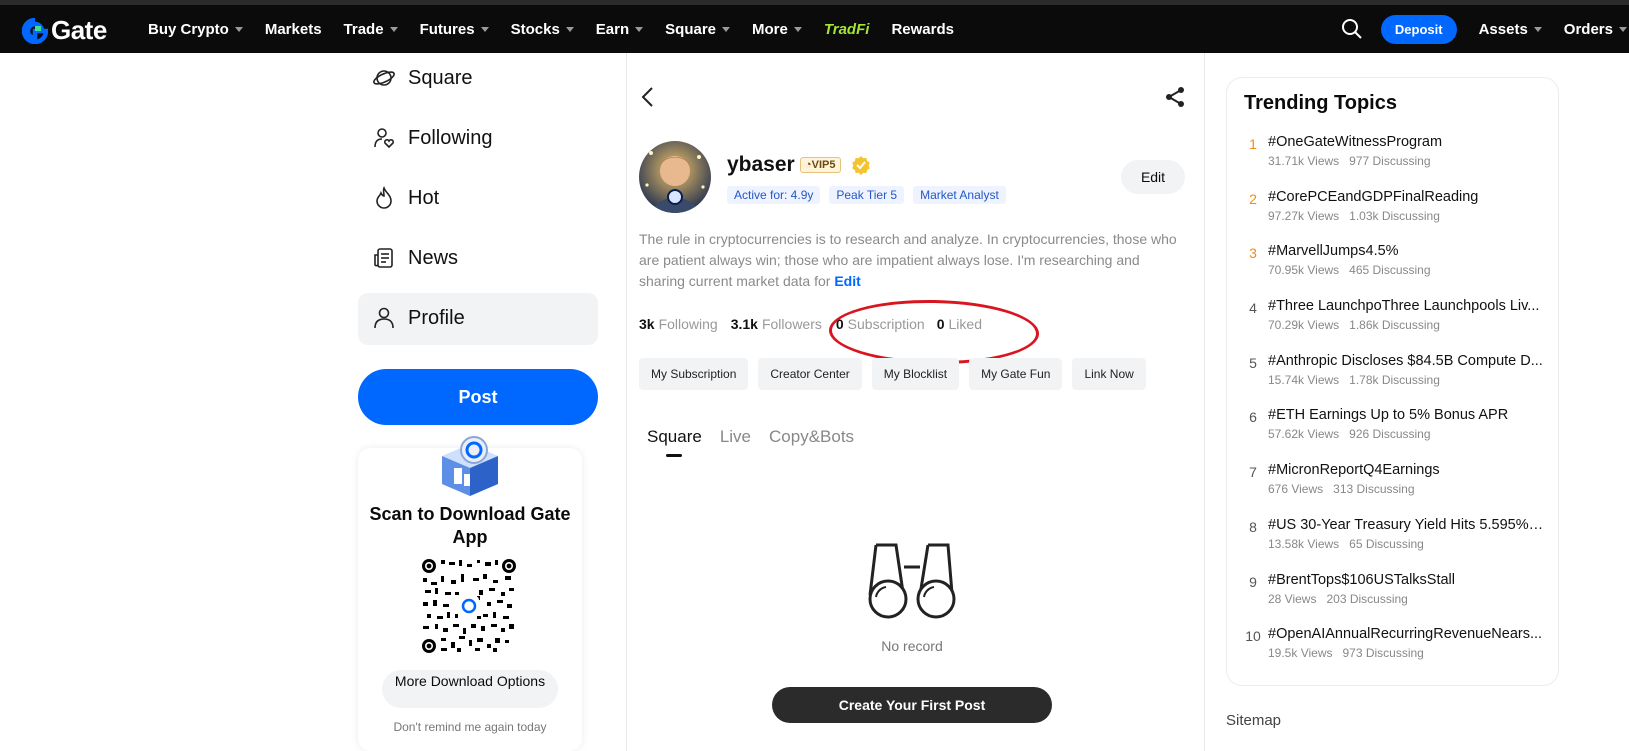 The width and height of the screenshot is (1629, 751). Describe the element at coordinates (1253, 144) in the screenshot. I see `topic-rank: 1` at that location.